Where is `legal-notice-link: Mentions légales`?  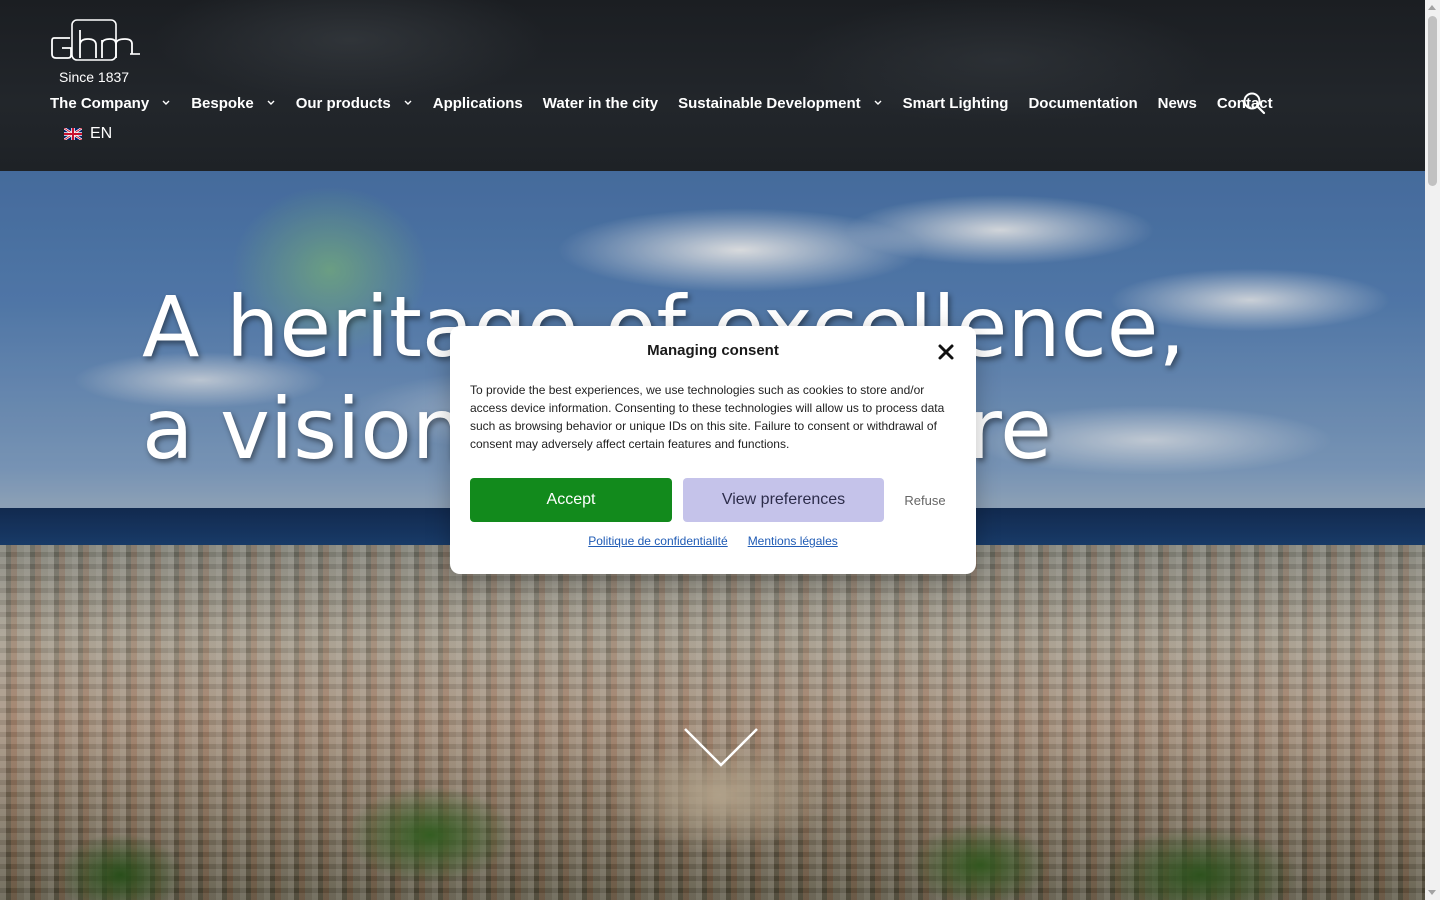 legal-notice-link: Mentions légales is located at coordinates (793, 541).